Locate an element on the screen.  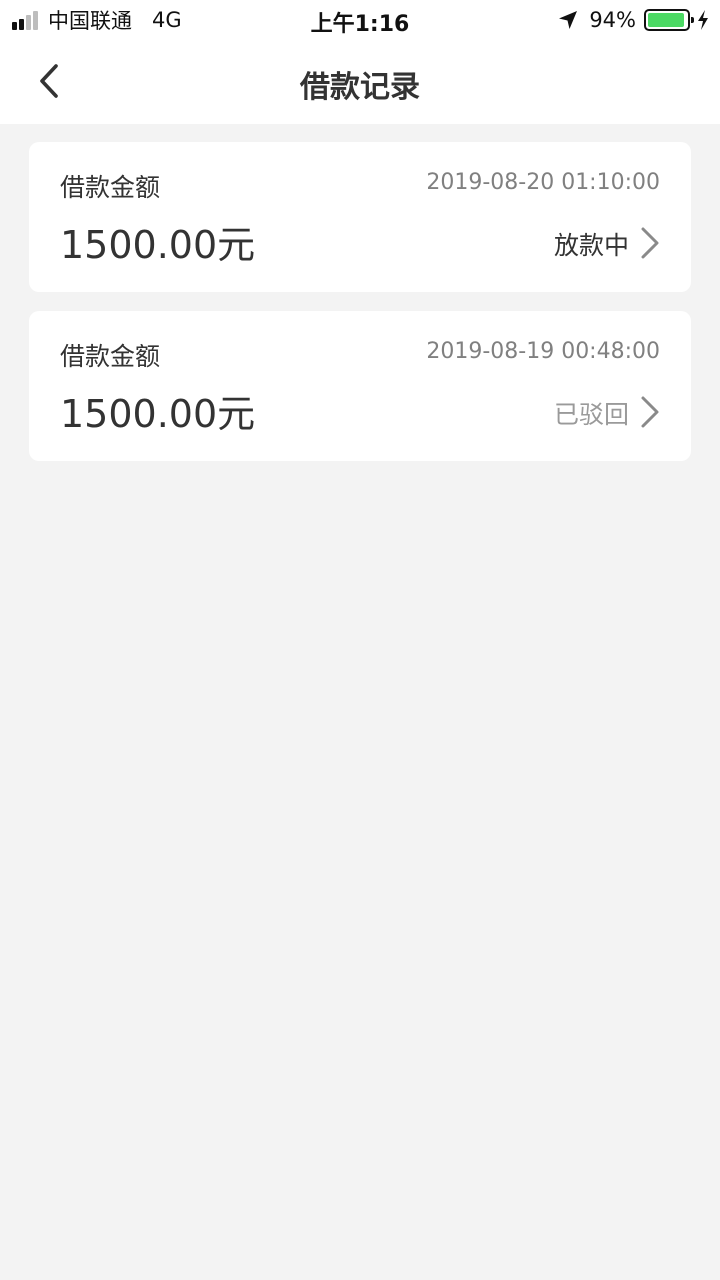
charging-bolt-icon is located at coordinates (703, 20).